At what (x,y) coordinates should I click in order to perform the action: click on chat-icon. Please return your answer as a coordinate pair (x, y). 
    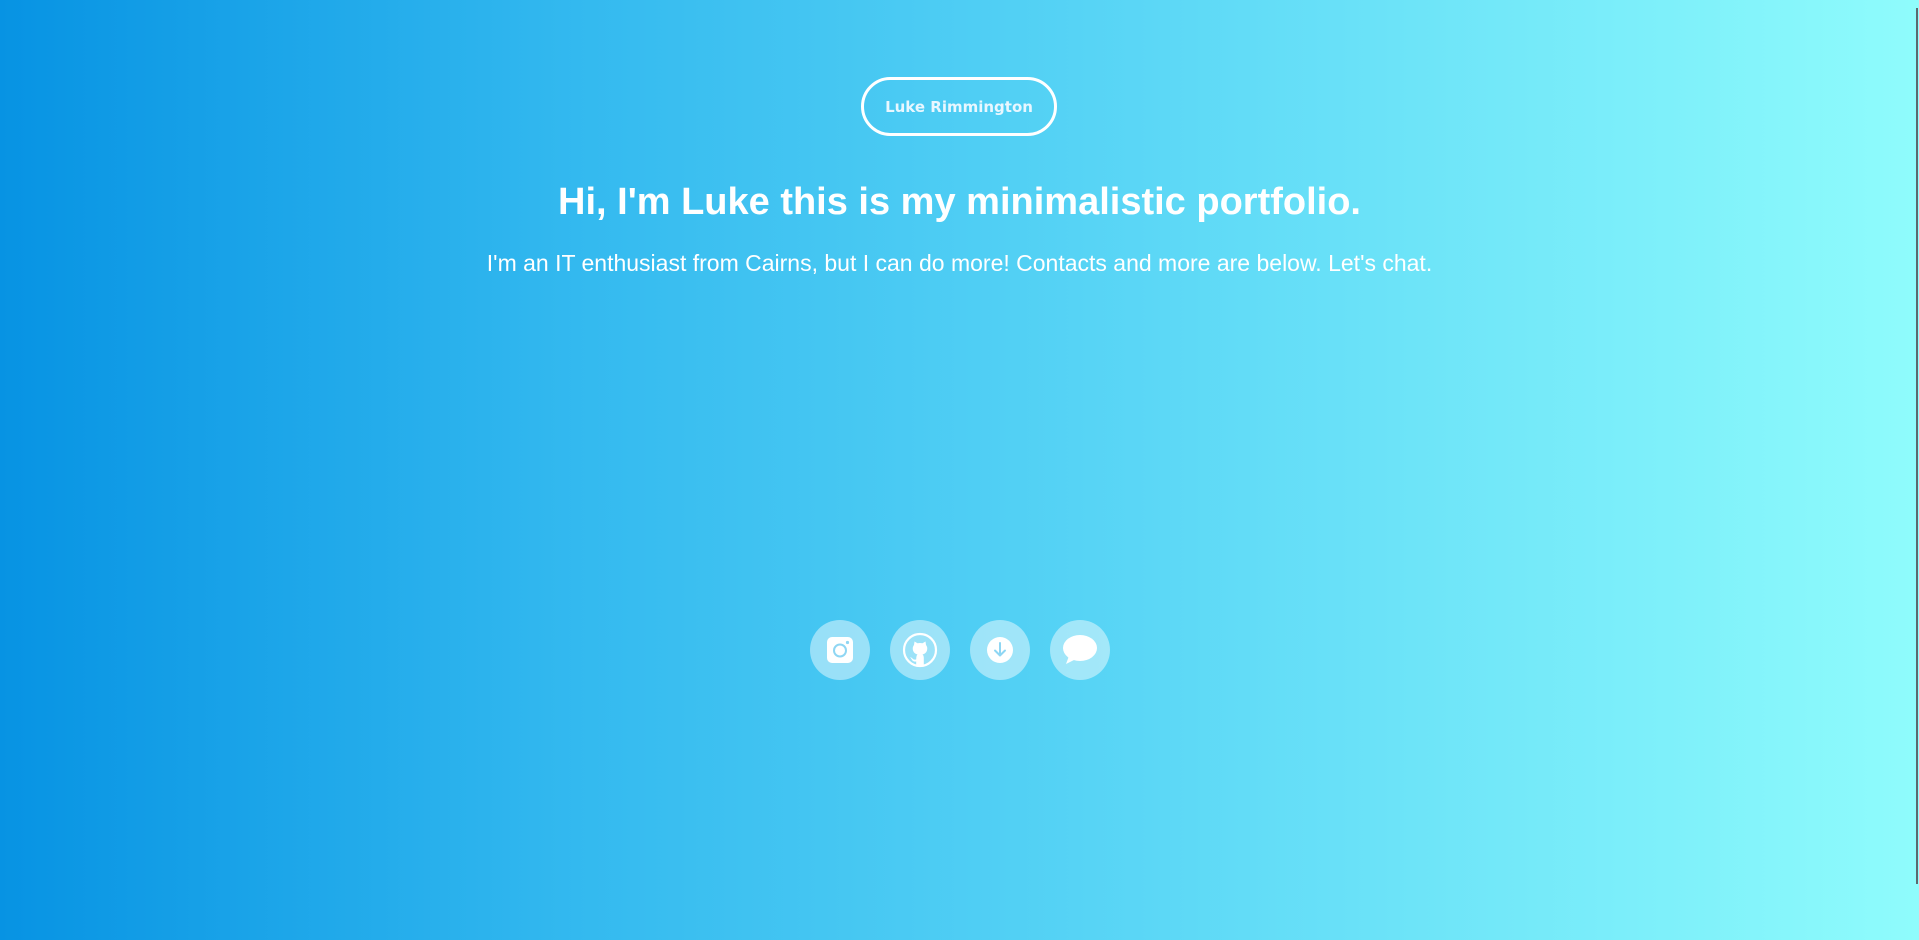
    Looking at the image, I should click on (1080, 649).